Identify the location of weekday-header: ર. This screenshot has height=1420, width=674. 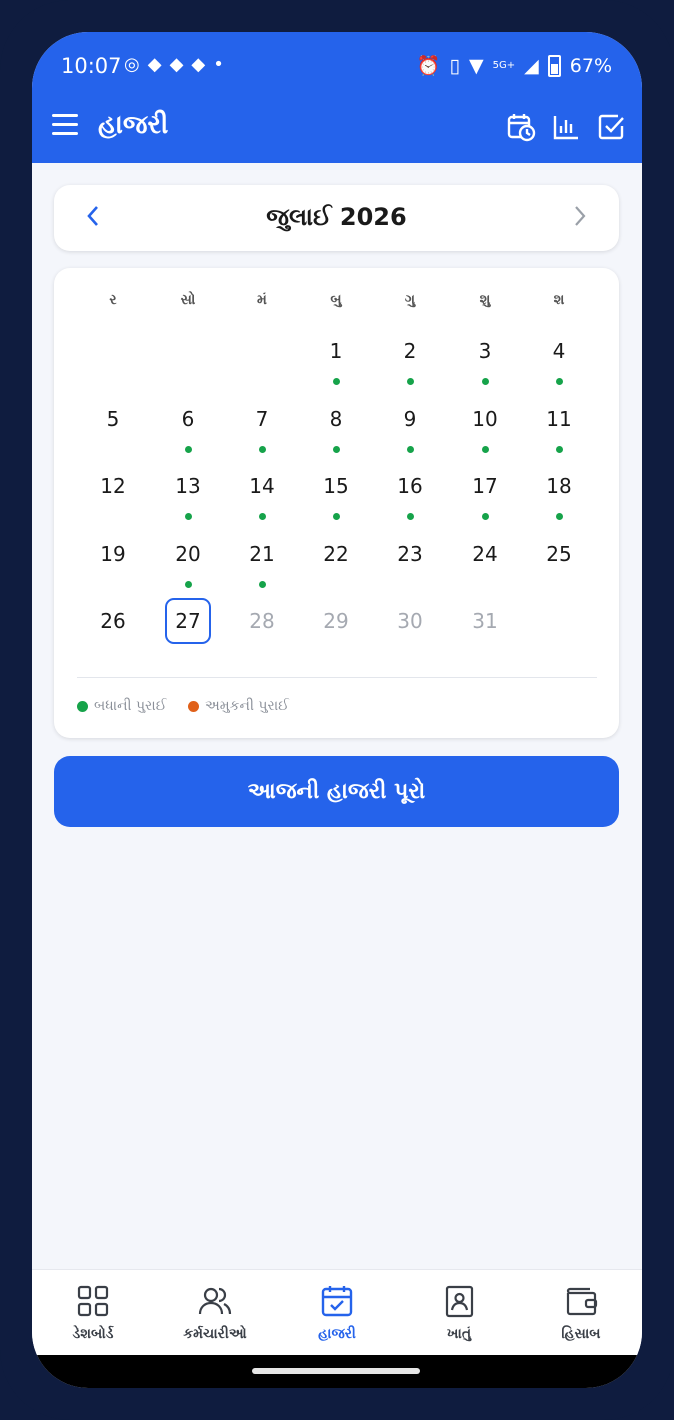
(113, 300).